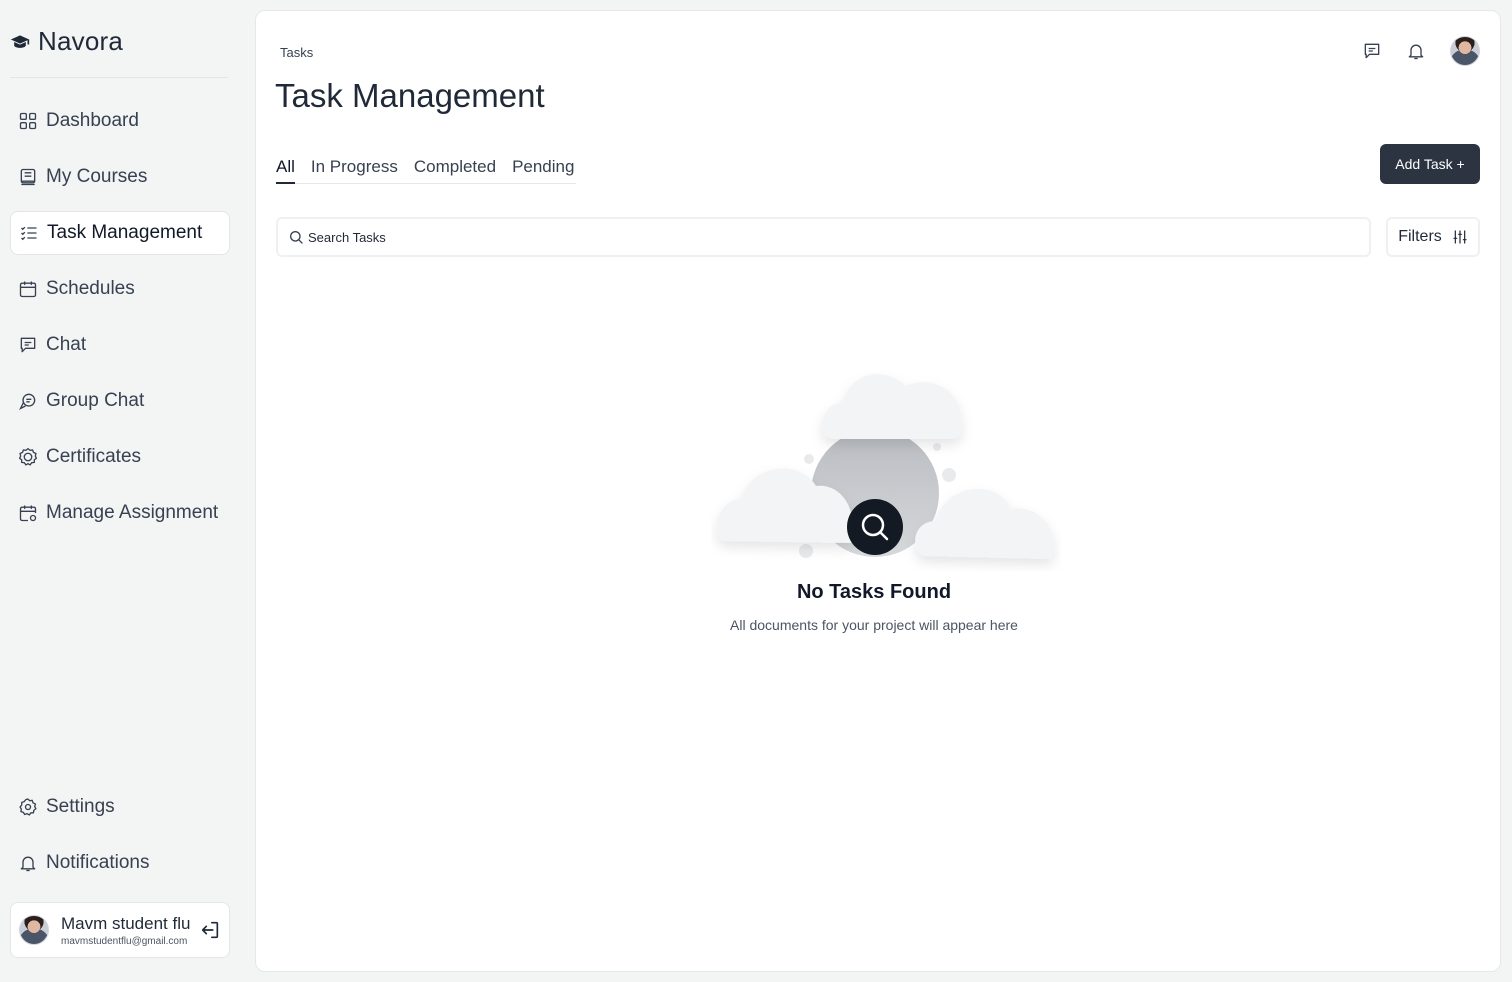  Describe the element at coordinates (28, 513) in the screenshot. I see `calendar-edit-icon` at that location.